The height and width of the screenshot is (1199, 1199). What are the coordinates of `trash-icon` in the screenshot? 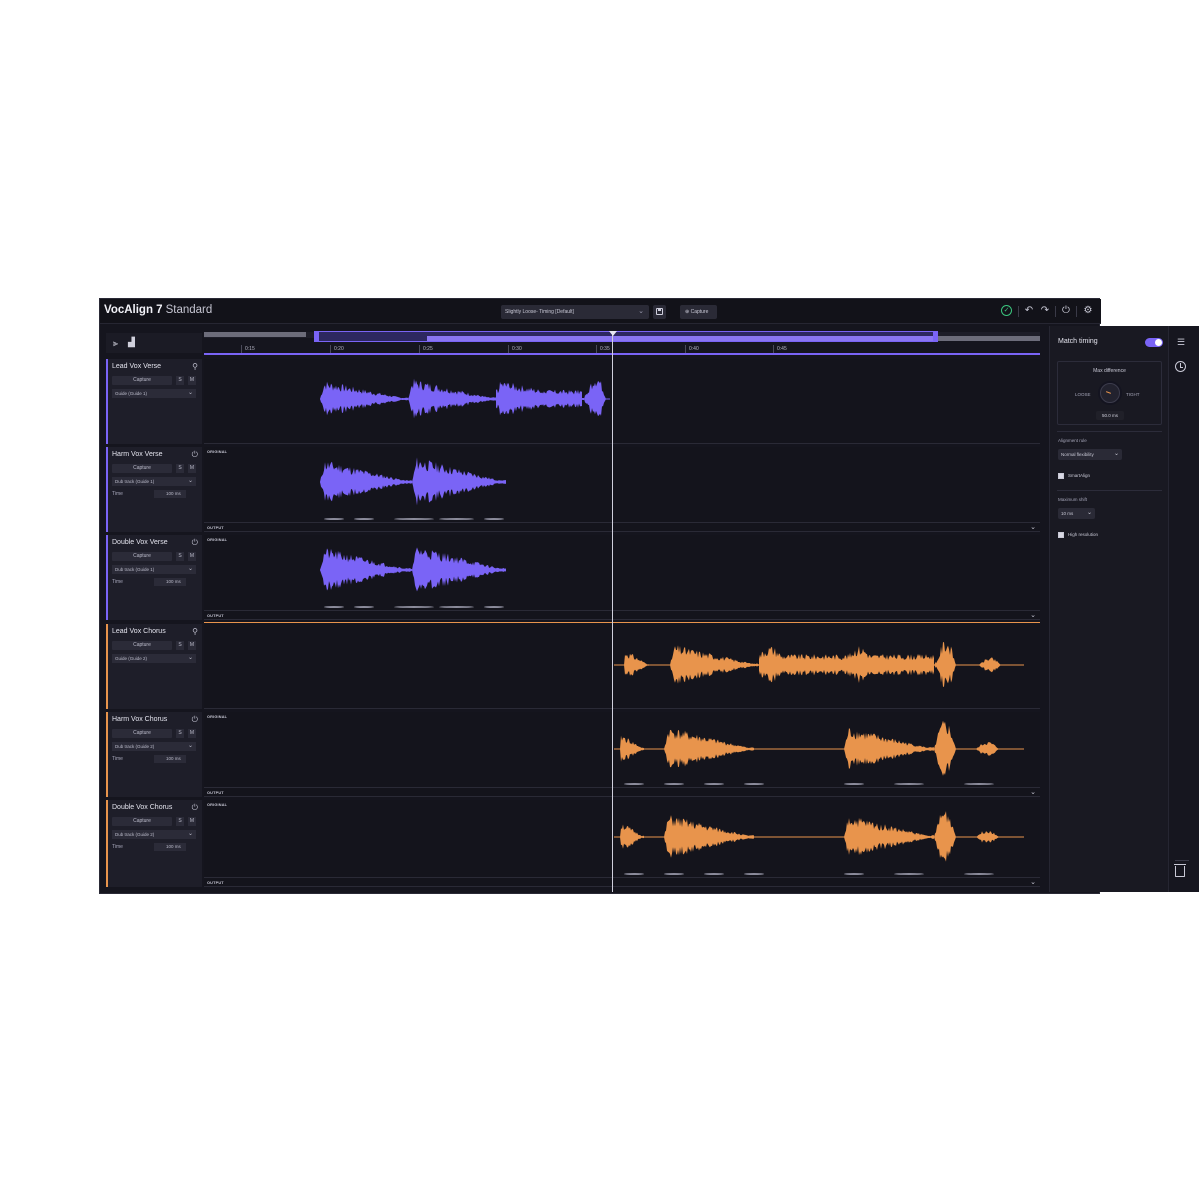 It's located at (1180, 870).